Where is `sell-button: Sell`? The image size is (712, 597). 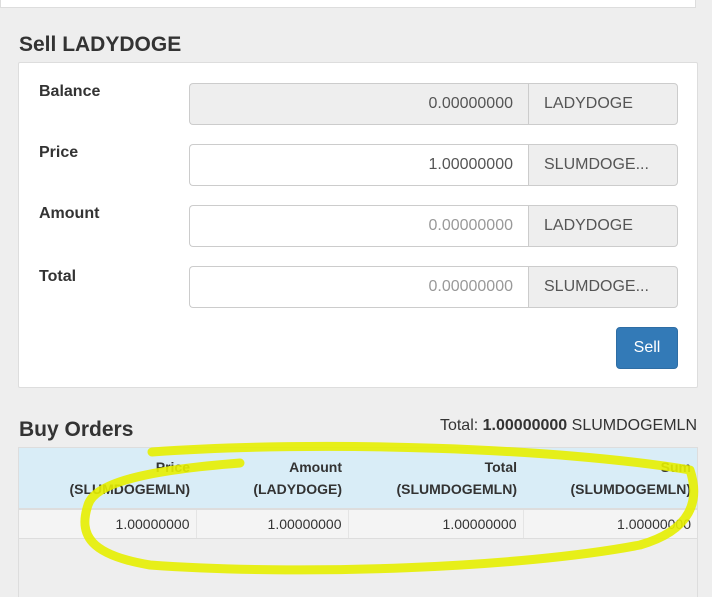
sell-button: Sell is located at coordinates (647, 348).